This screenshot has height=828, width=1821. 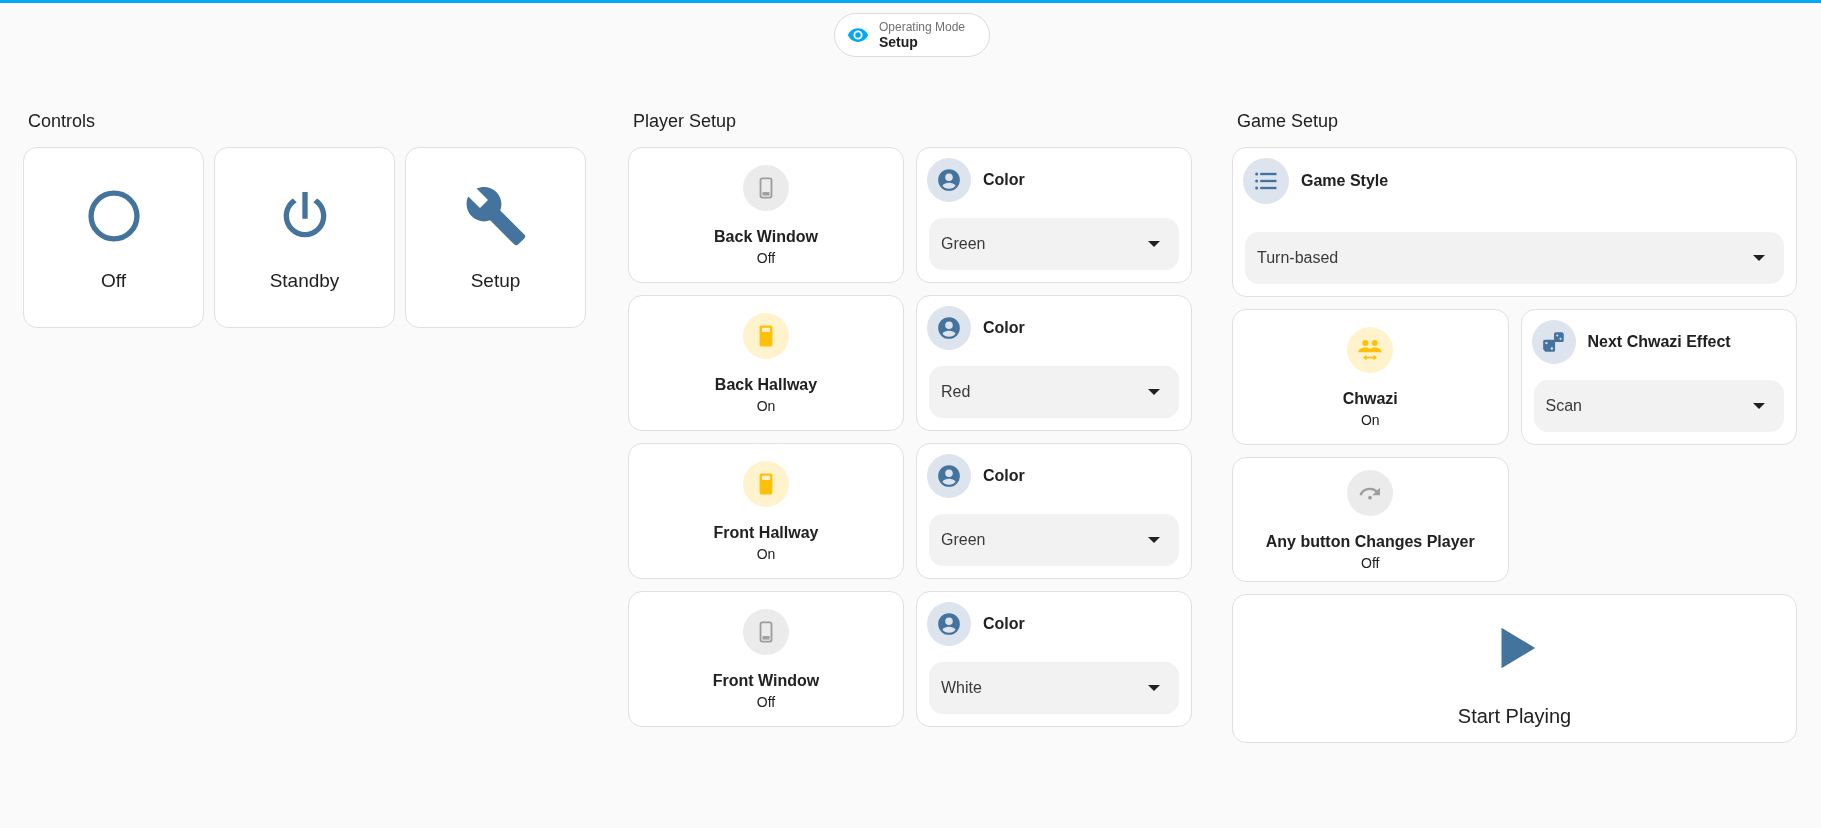 I want to click on tile-title: Back Hallway, so click(x=766, y=385).